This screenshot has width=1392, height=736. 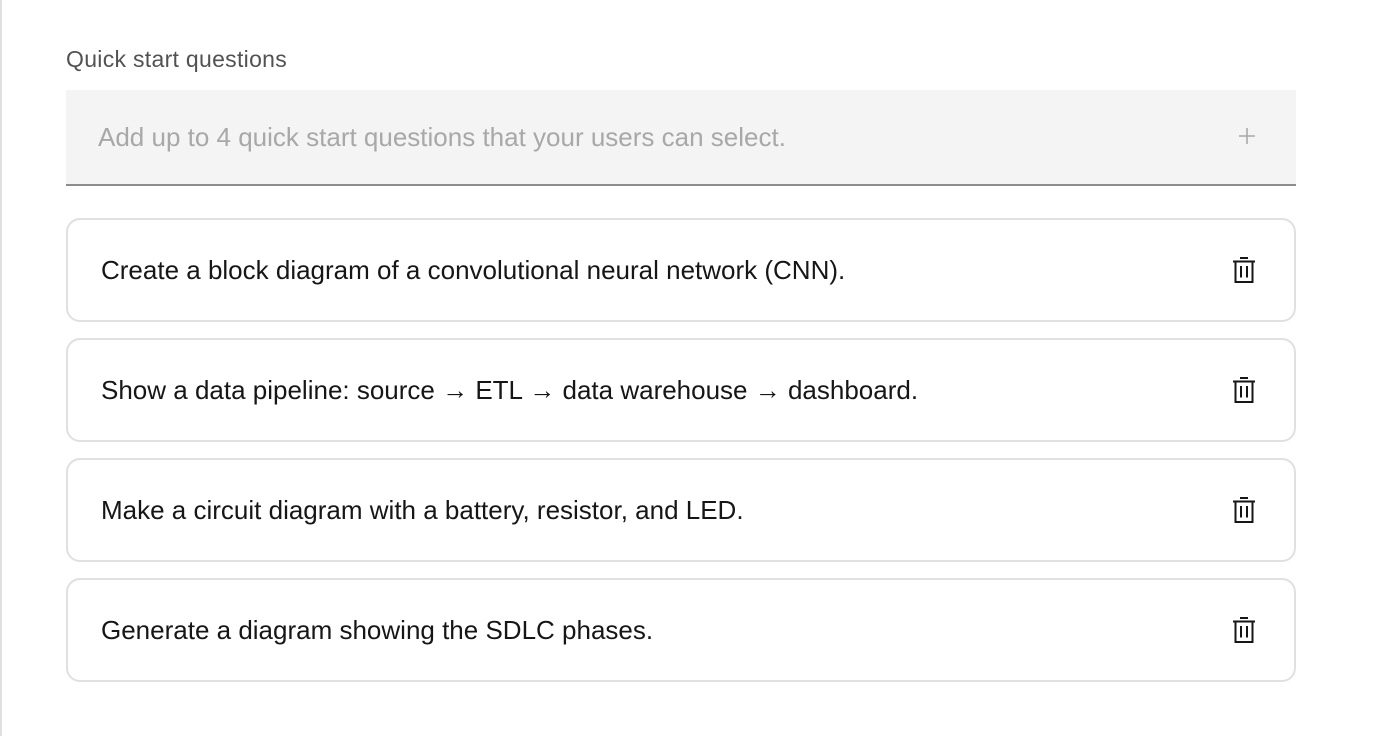 I want to click on add-question-button, so click(x=1247, y=136).